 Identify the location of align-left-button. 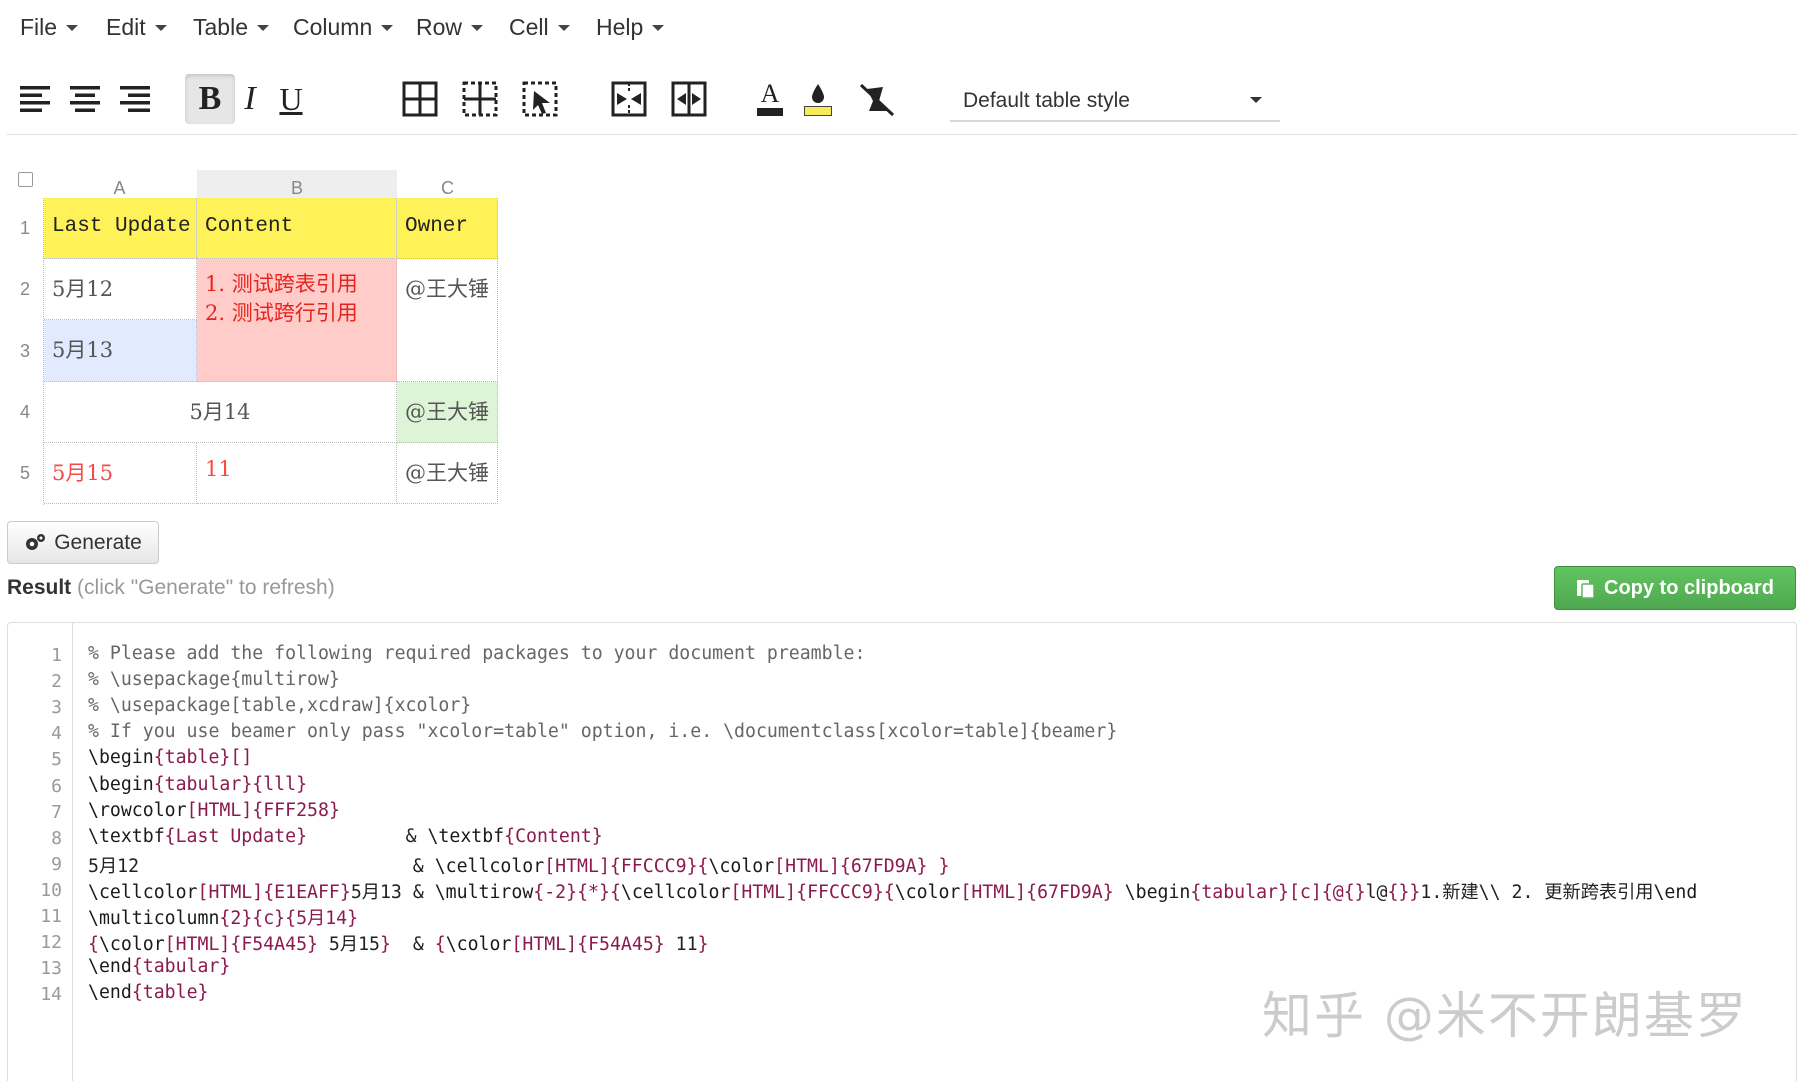
(36, 99).